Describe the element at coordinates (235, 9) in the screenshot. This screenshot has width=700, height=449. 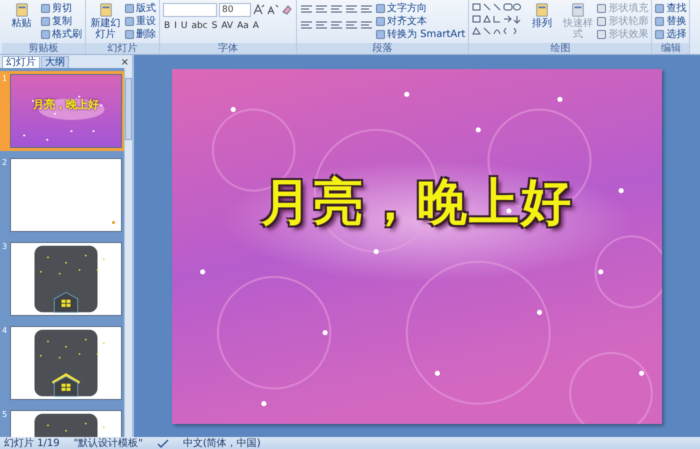
I see `font-size-field: 80` at that location.